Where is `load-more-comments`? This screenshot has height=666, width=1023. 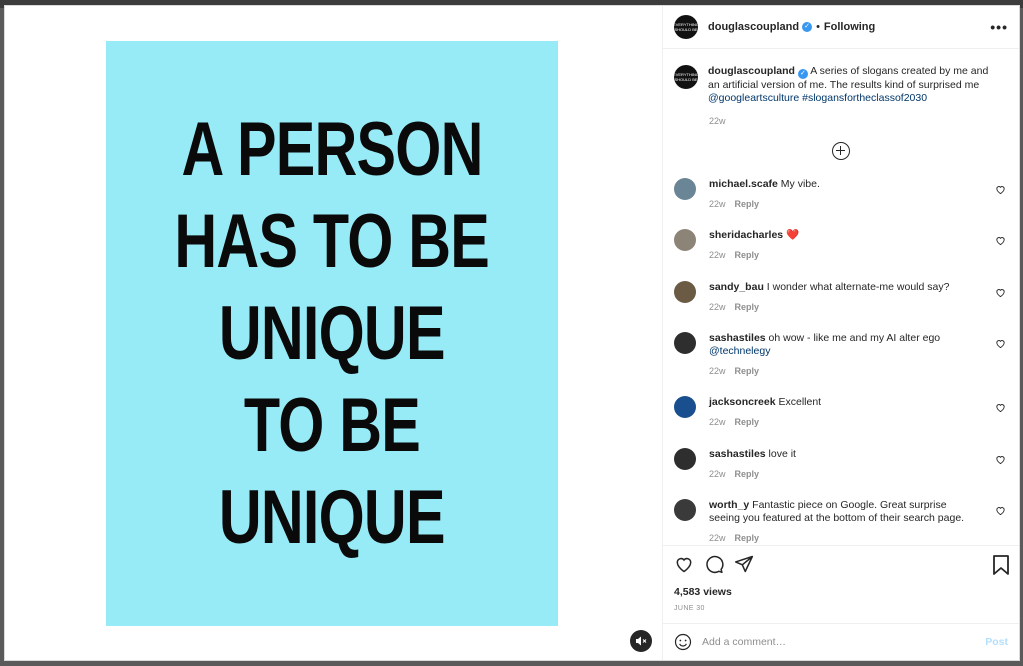
load-more-comments is located at coordinates (841, 152).